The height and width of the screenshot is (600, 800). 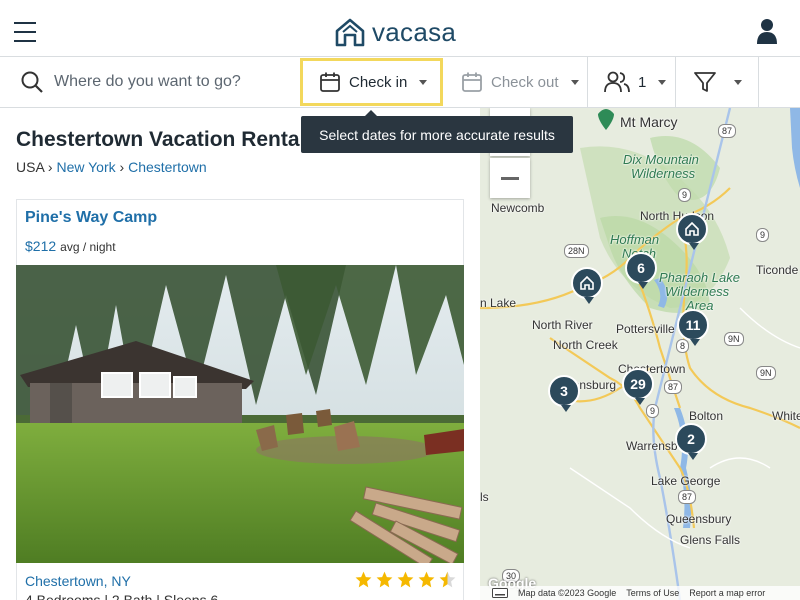 I want to click on terms-link: Terms of Use, so click(x=652, y=593).